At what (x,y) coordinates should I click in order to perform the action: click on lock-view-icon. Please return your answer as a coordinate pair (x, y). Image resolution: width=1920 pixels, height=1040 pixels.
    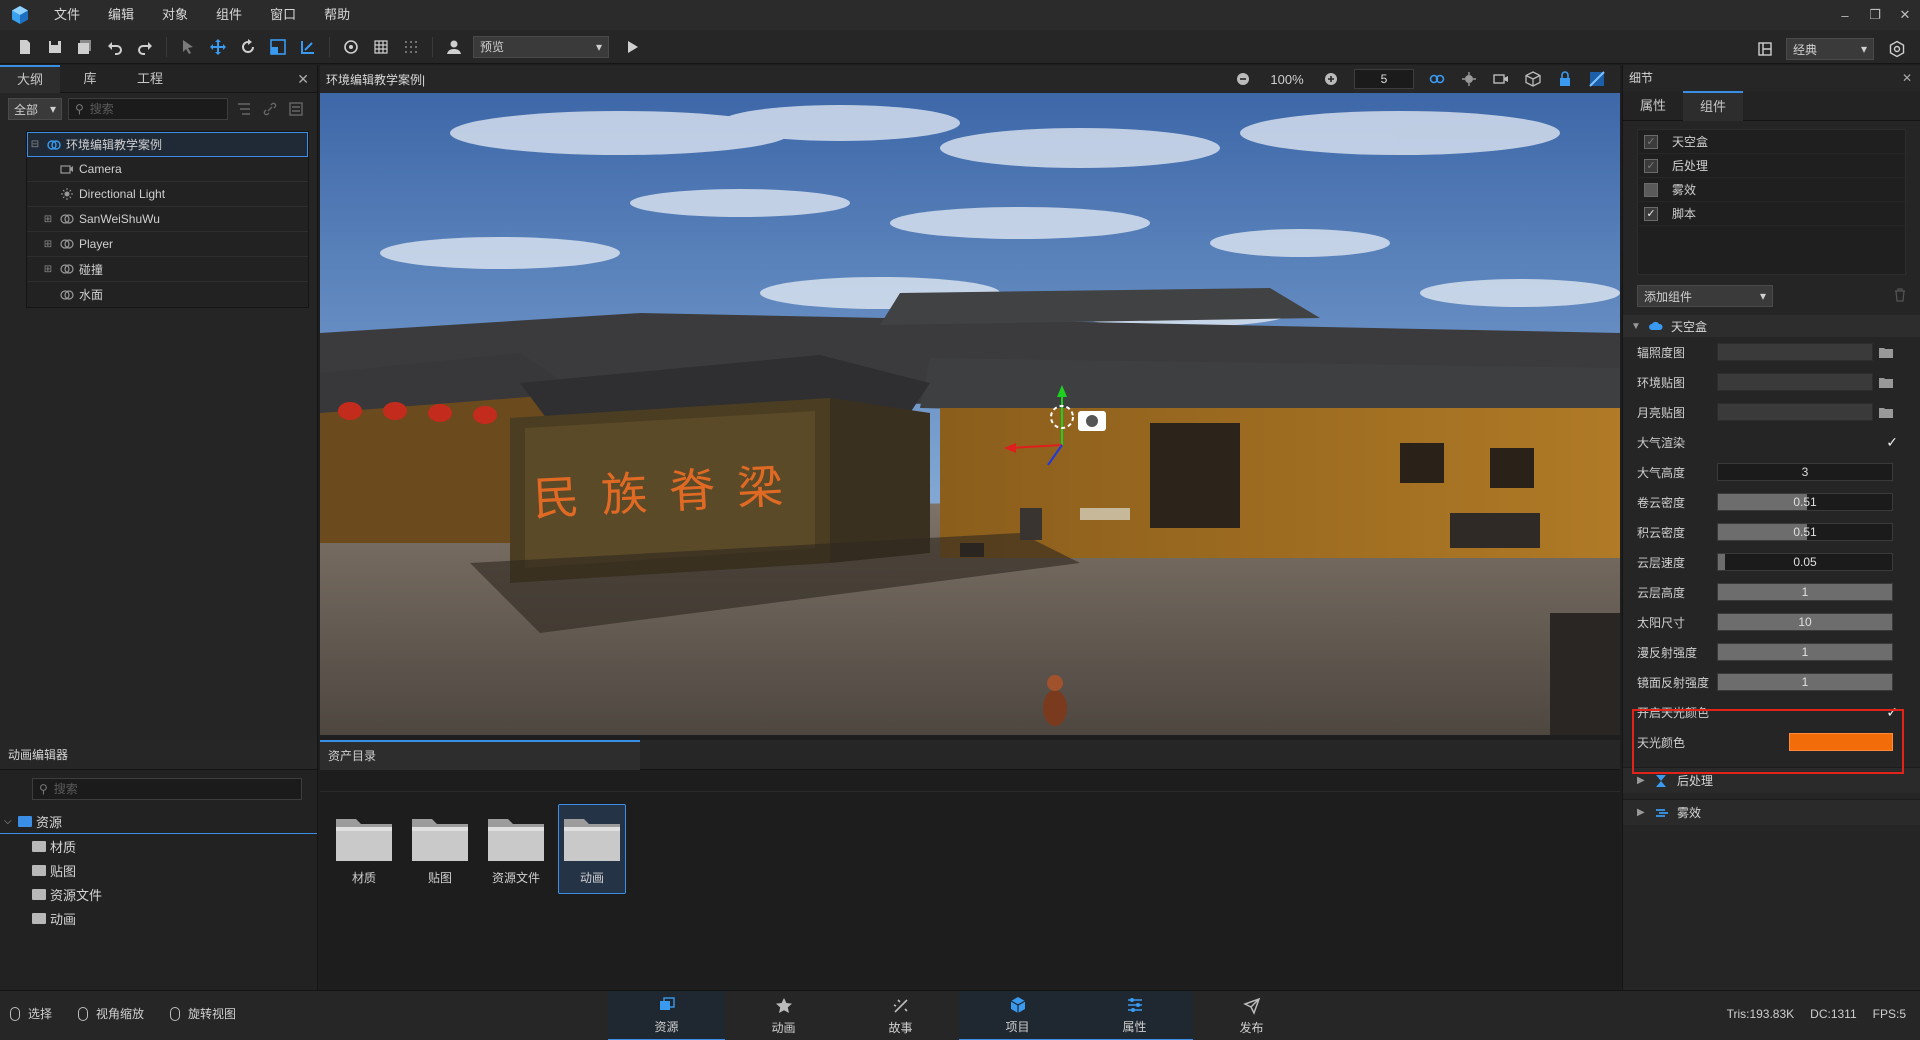
    Looking at the image, I should click on (1565, 79).